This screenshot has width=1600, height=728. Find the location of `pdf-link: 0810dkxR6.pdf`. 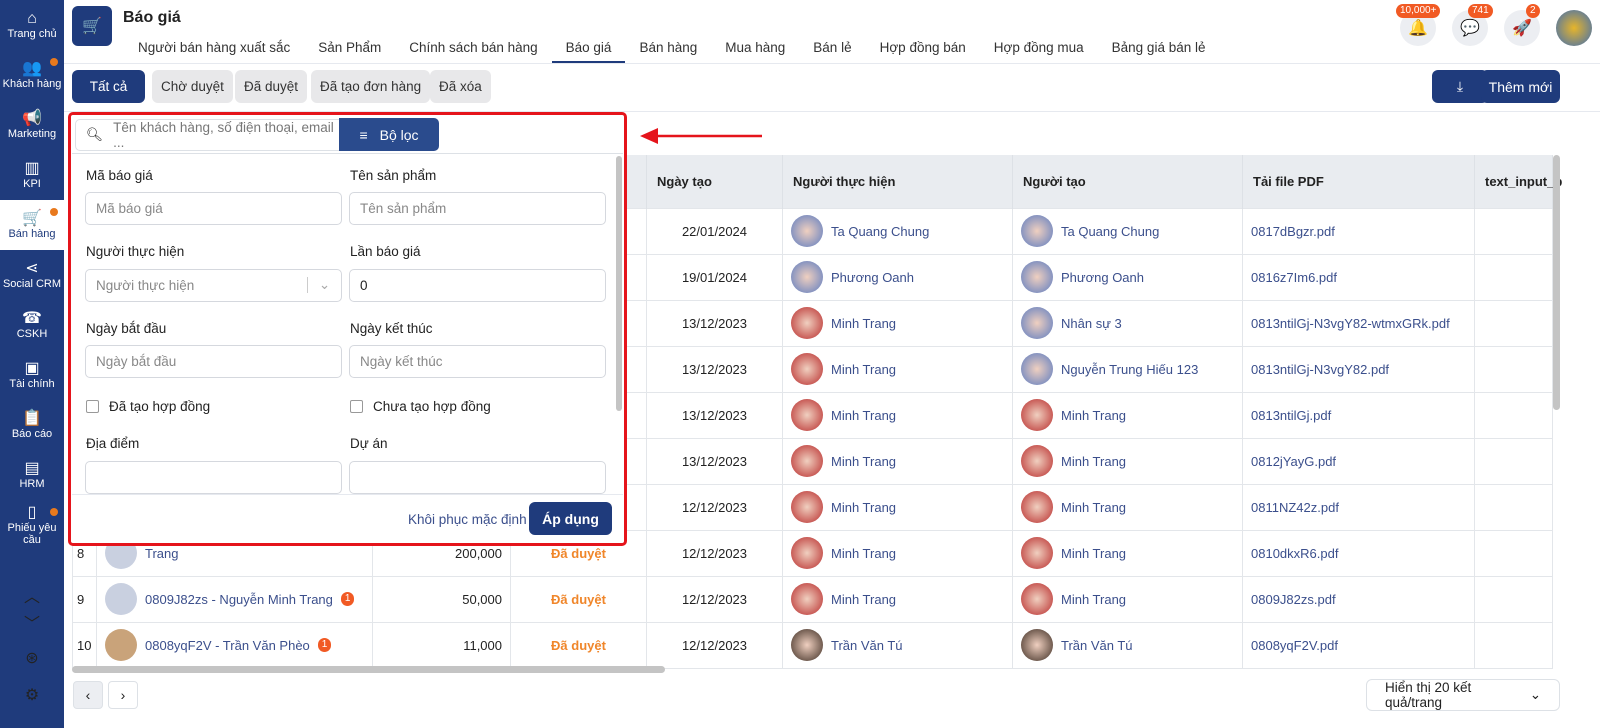

pdf-link: 0810dkxR6.pdf is located at coordinates (1294, 553).